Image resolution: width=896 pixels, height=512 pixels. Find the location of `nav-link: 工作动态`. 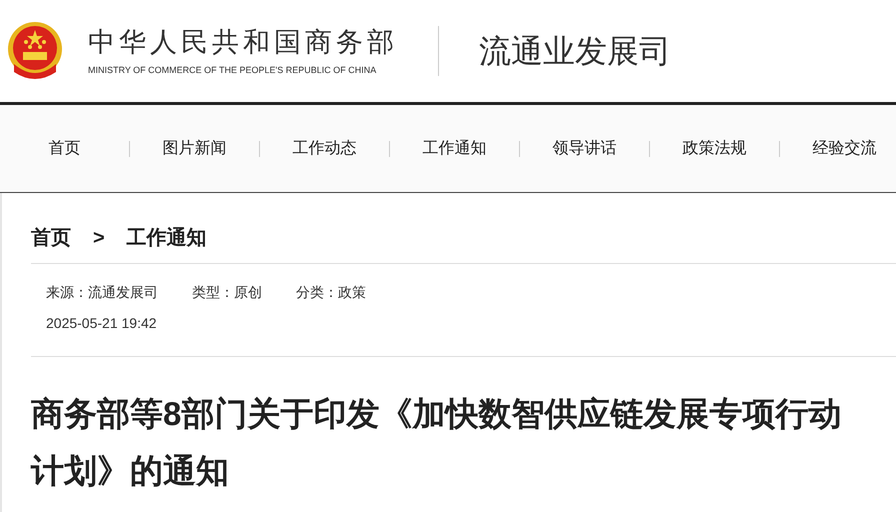

nav-link: 工作动态 is located at coordinates (324, 148).